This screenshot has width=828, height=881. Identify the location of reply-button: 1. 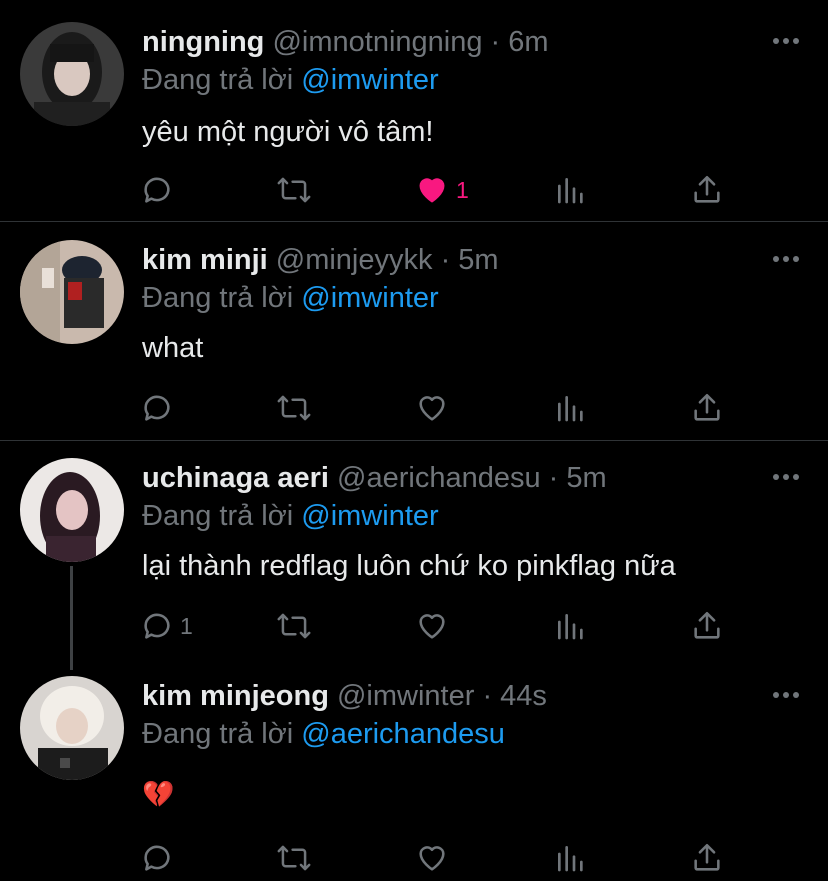
(166, 626).